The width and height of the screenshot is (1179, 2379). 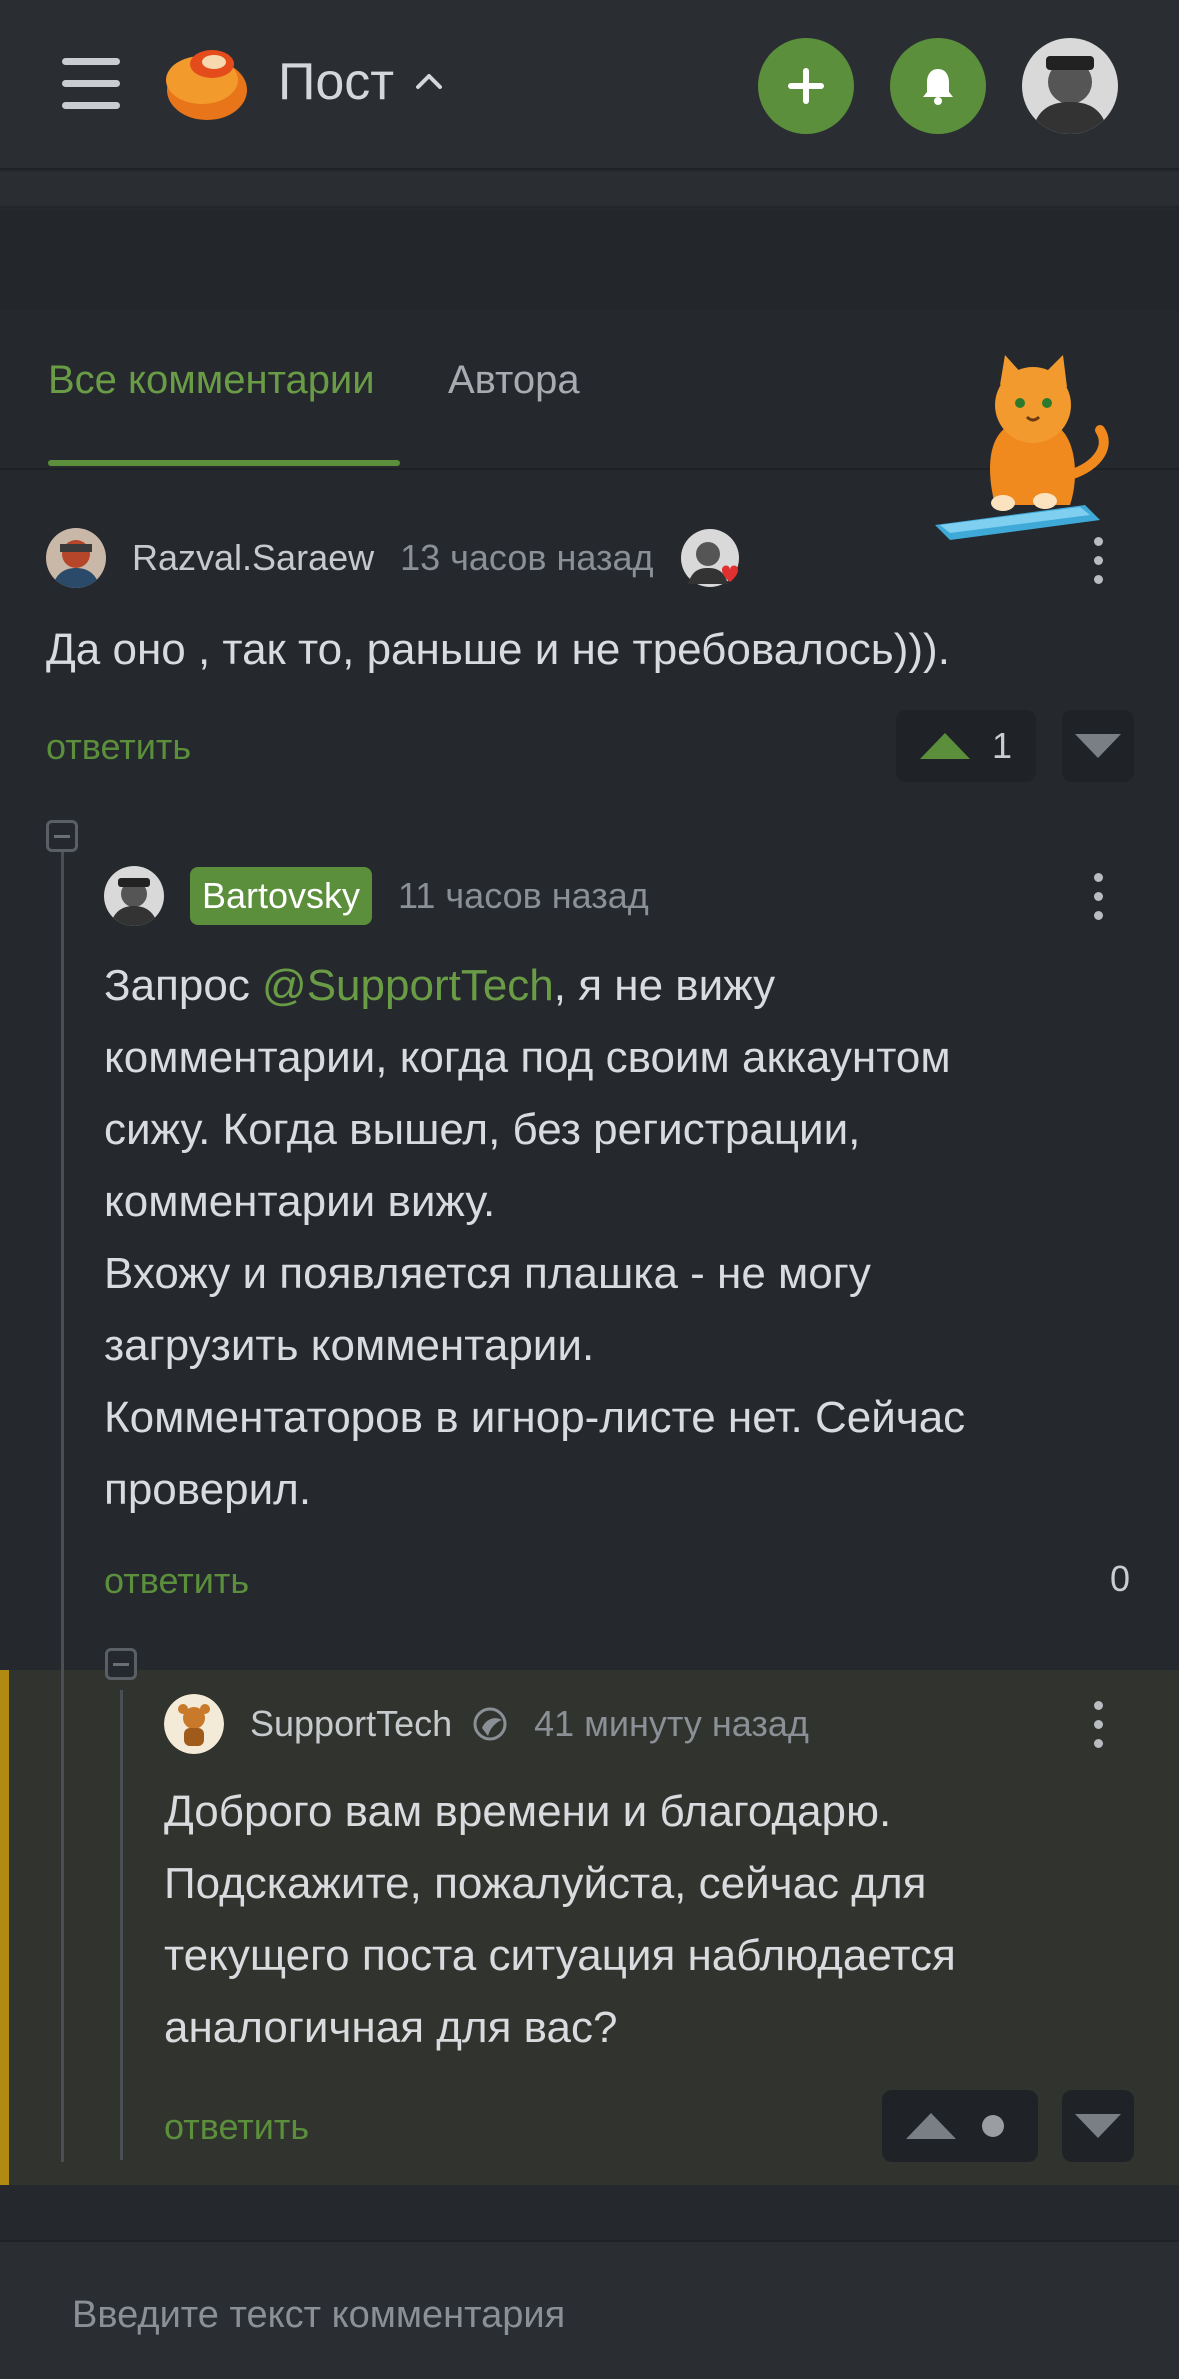 I want to click on top-app-bar: Пост, so click(x=589, y=85).